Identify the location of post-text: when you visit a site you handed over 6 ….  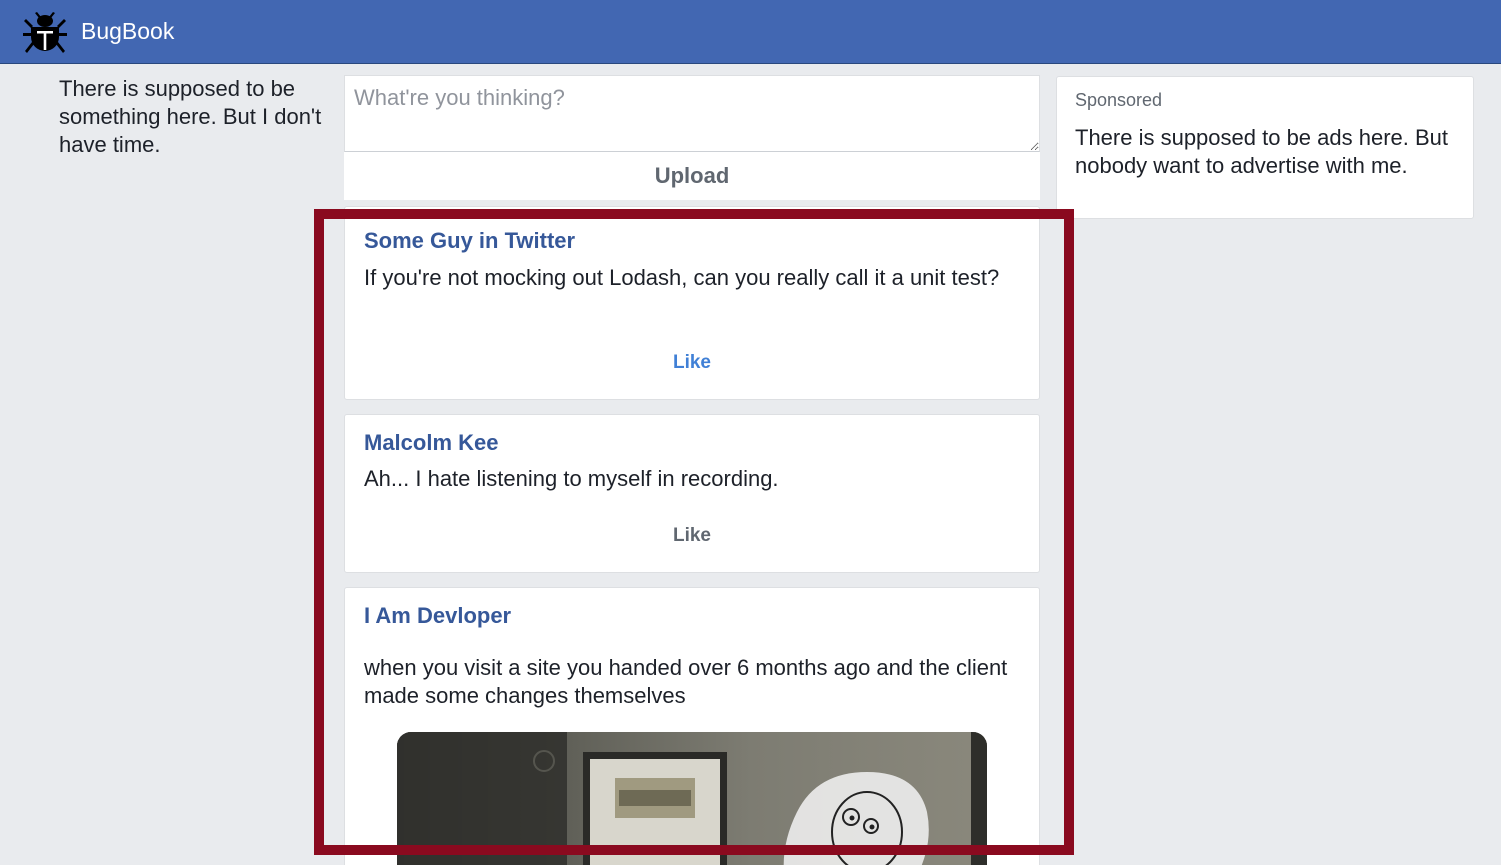
(686, 681).